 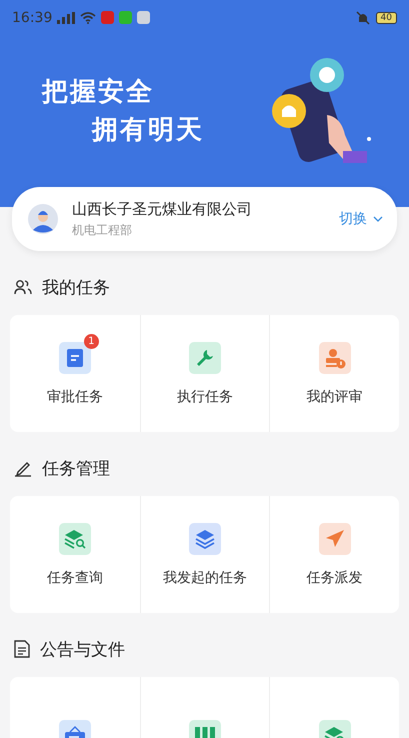 I want to click on mute-icon, so click(x=362, y=17).